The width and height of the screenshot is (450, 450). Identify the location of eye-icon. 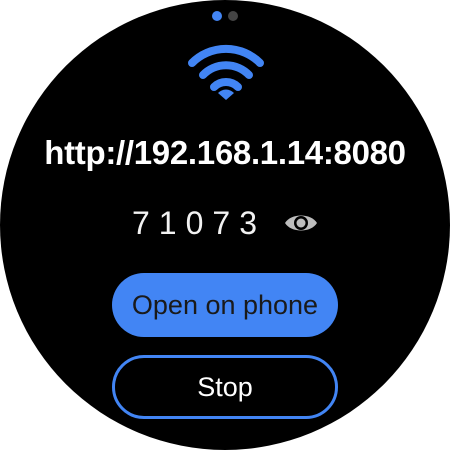
(301, 223).